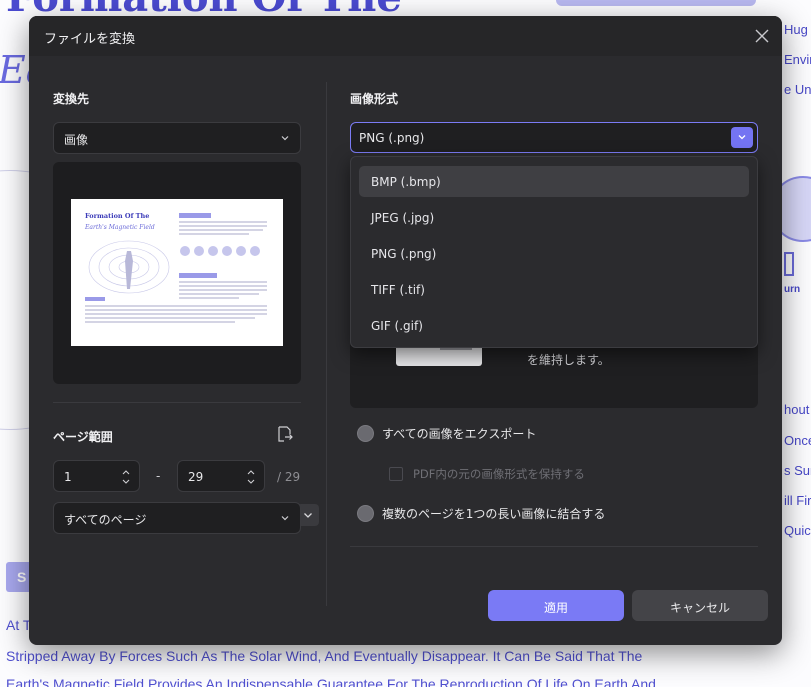 The width and height of the screenshot is (811, 687). What do you see at coordinates (117, 216) in the screenshot?
I see `thumbnail-title: Formation Of The` at bounding box center [117, 216].